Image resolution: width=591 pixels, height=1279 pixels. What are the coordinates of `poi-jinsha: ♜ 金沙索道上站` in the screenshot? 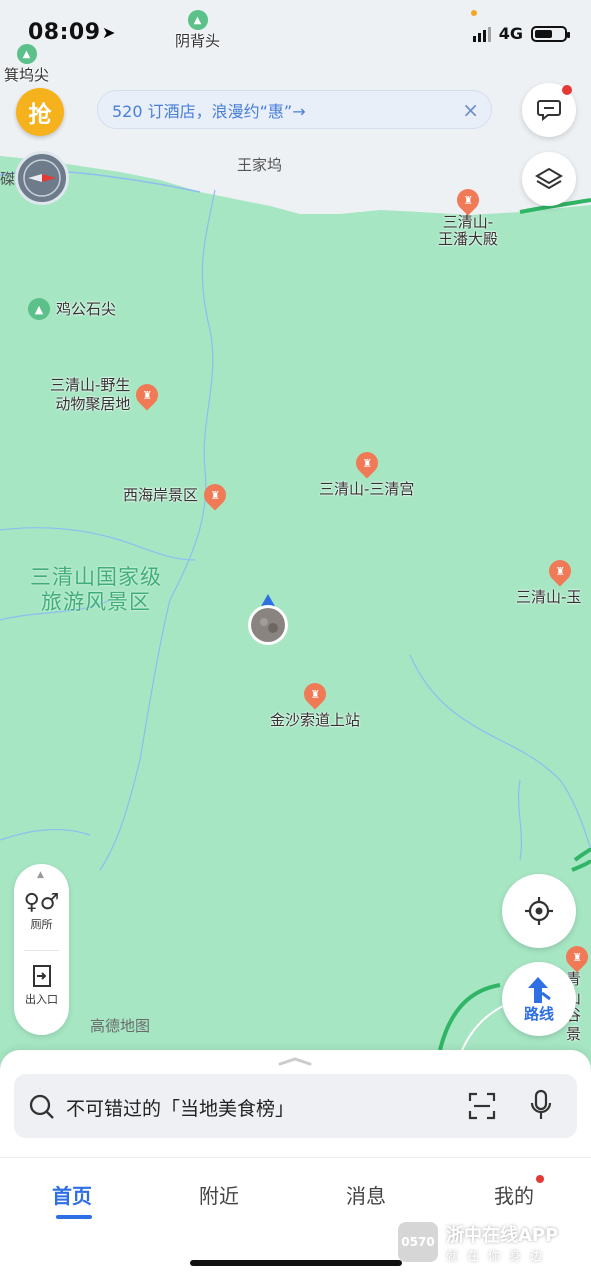 It's located at (315, 704).